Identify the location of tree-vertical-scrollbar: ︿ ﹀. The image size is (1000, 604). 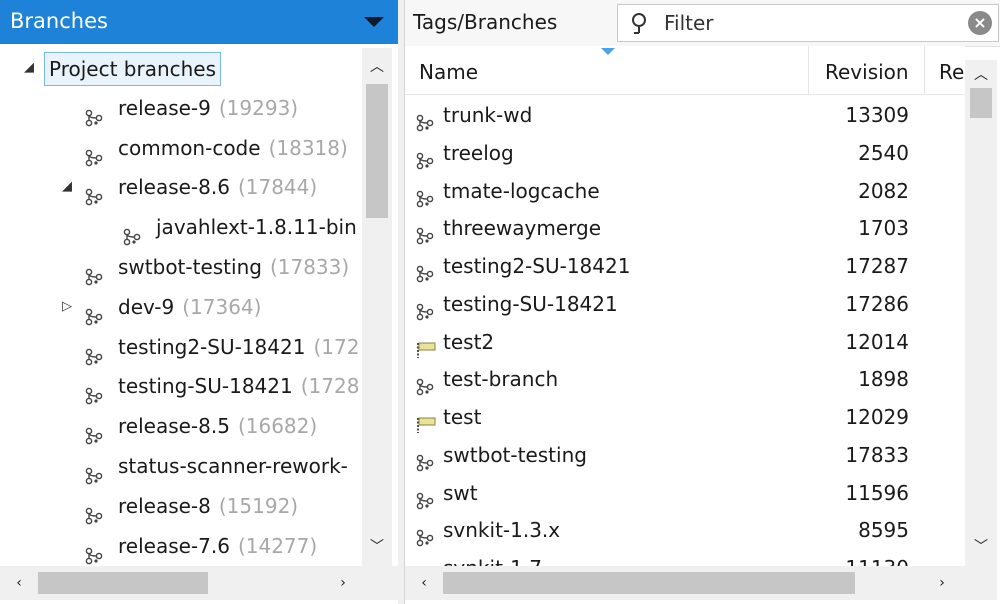
(377, 307).